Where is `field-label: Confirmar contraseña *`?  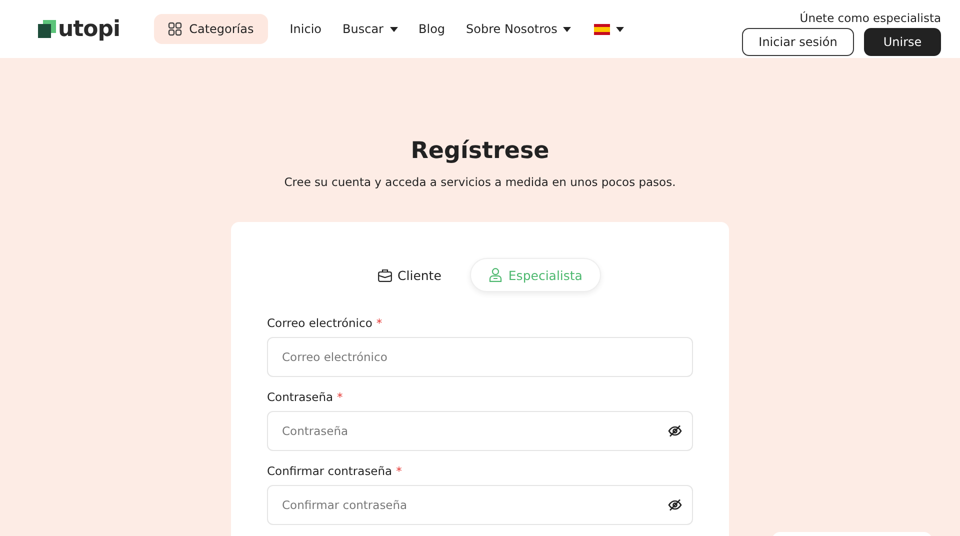 field-label: Confirmar contraseña * is located at coordinates (335, 471).